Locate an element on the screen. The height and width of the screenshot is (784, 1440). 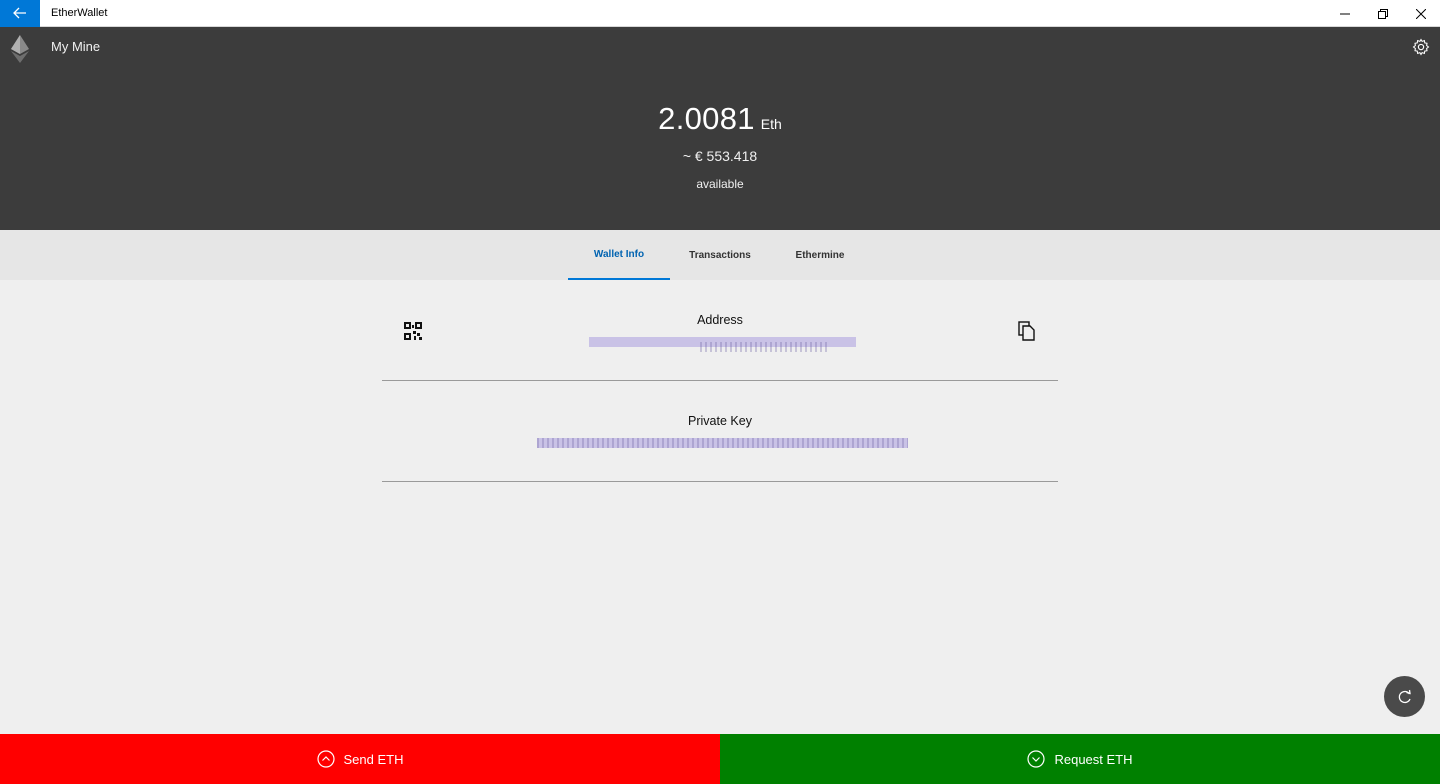
refresh-icon is located at coordinates (1404, 696).